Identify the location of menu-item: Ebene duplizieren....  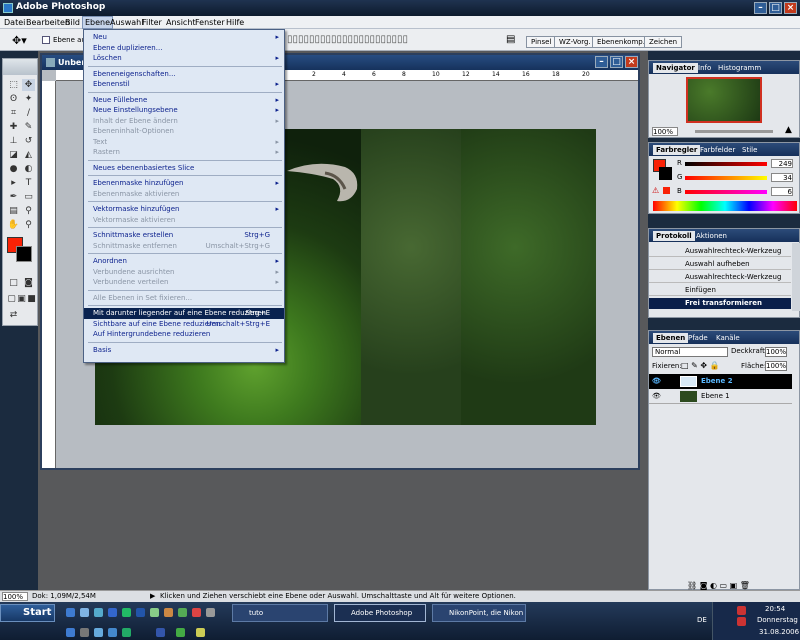
(184, 48).